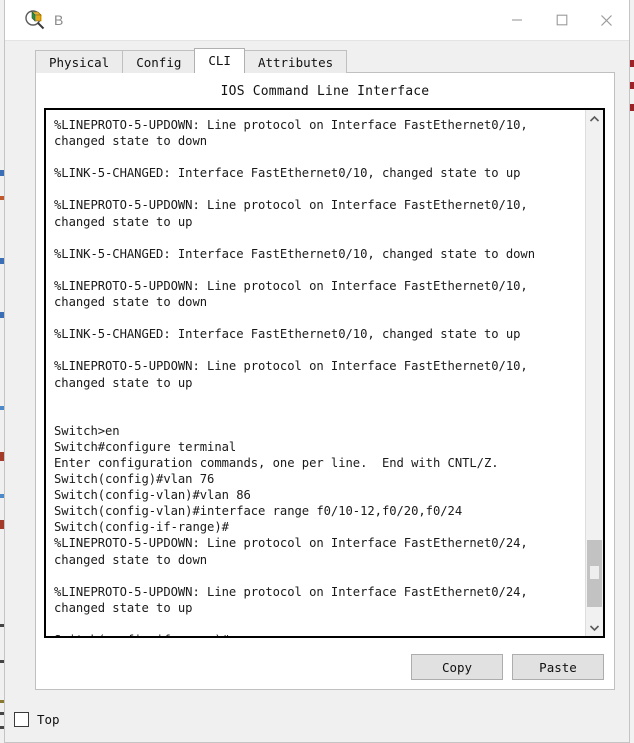 This screenshot has width=634, height=743. Describe the element at coordinates (219, 60) in the screenshot. I see `tab-cli: CLI` at that location.